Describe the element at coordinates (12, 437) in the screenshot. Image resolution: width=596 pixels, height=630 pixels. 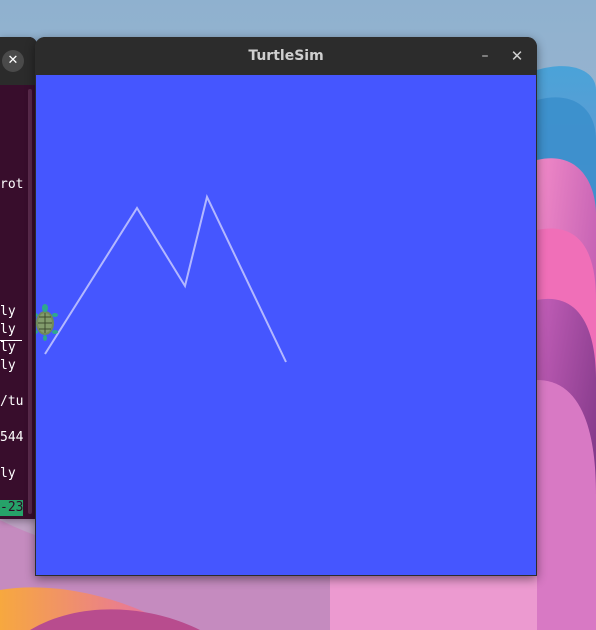
I see `terminal-line: 544` at that location.